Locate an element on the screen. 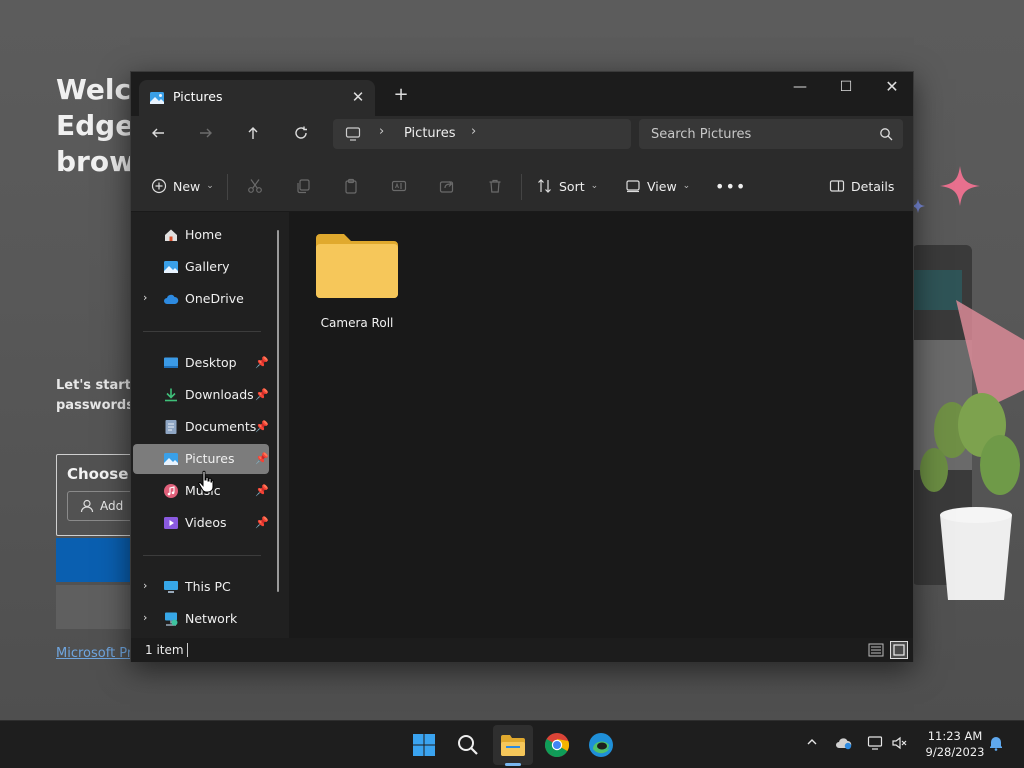  search-input is located at coordinates (756, 134).